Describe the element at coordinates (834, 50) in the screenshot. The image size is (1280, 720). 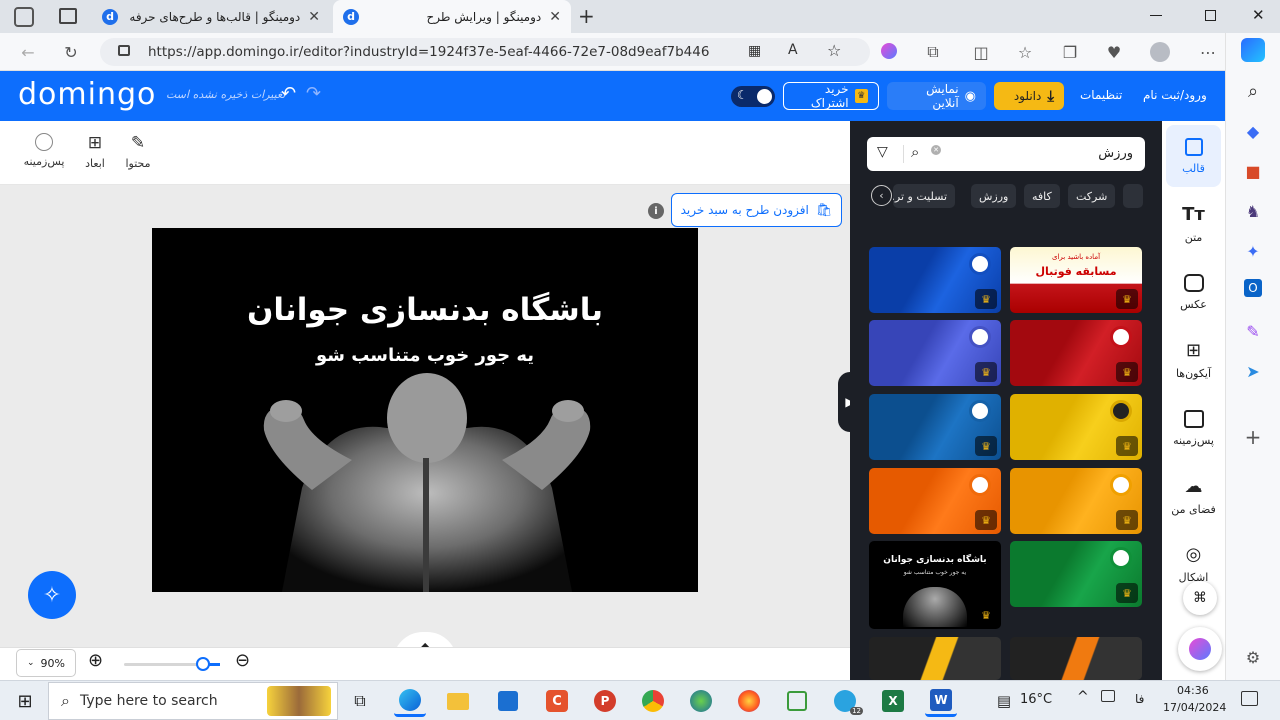
I see `favorite-star-icon: ☆` at that location.